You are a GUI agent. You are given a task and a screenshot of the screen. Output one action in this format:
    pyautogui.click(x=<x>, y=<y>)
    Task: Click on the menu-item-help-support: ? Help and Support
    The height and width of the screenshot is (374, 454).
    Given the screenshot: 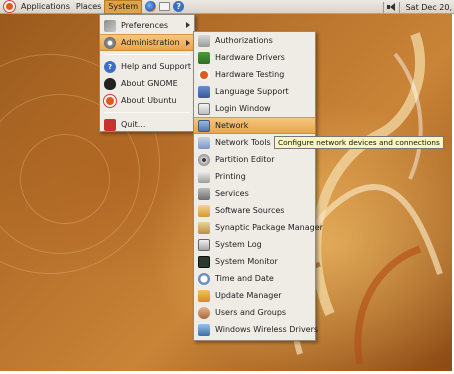 What is the action you would take?
    pyautogui.click(x=147, y=66)
    